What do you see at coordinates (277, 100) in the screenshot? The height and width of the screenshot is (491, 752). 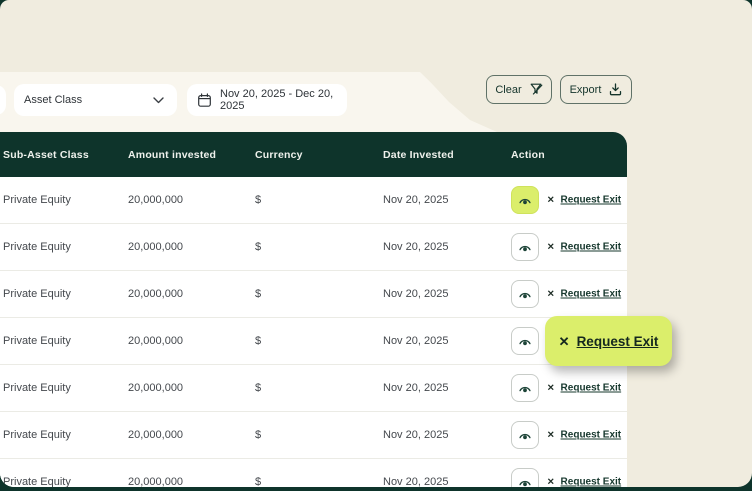 I see `date-range-value: Nov 20, 2025 - Dec 20, 2025` at bounding box center [277, 100].